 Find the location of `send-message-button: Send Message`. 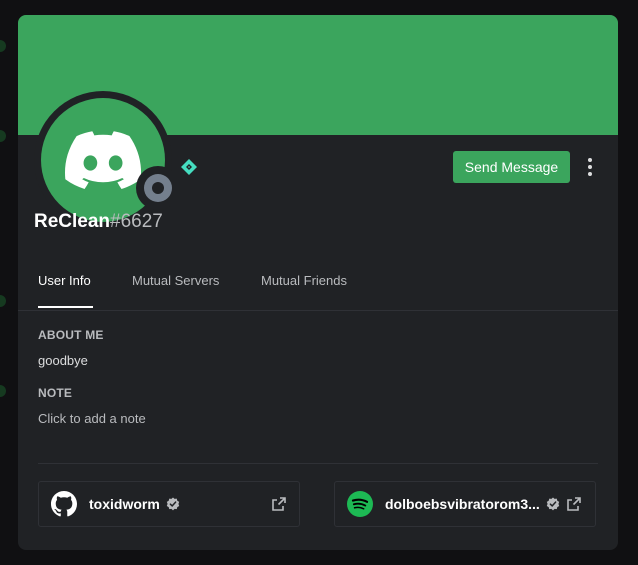

send-message-button: Send Message is located at coordinates (511, 167).